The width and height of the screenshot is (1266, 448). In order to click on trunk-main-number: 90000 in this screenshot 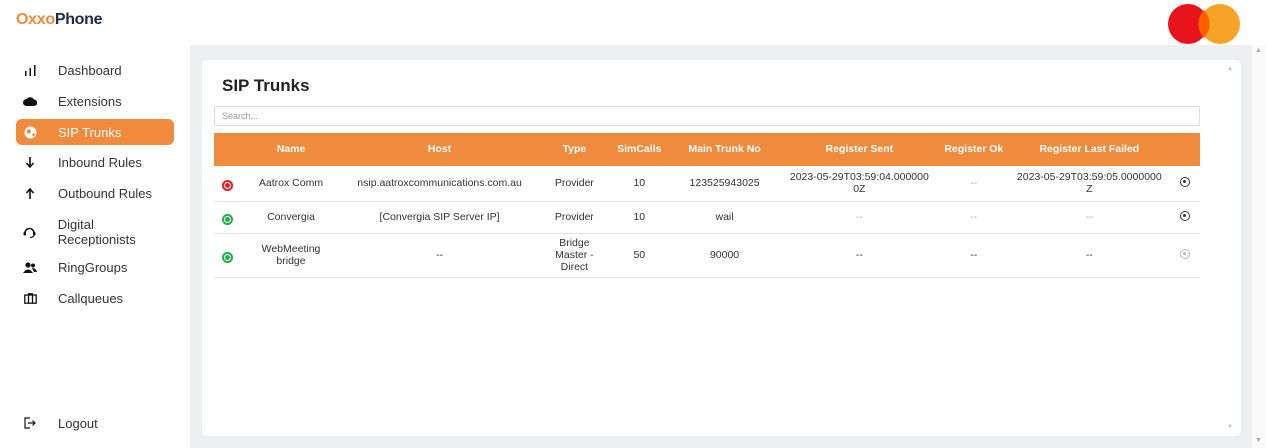, I will do `click(724, 255)`.